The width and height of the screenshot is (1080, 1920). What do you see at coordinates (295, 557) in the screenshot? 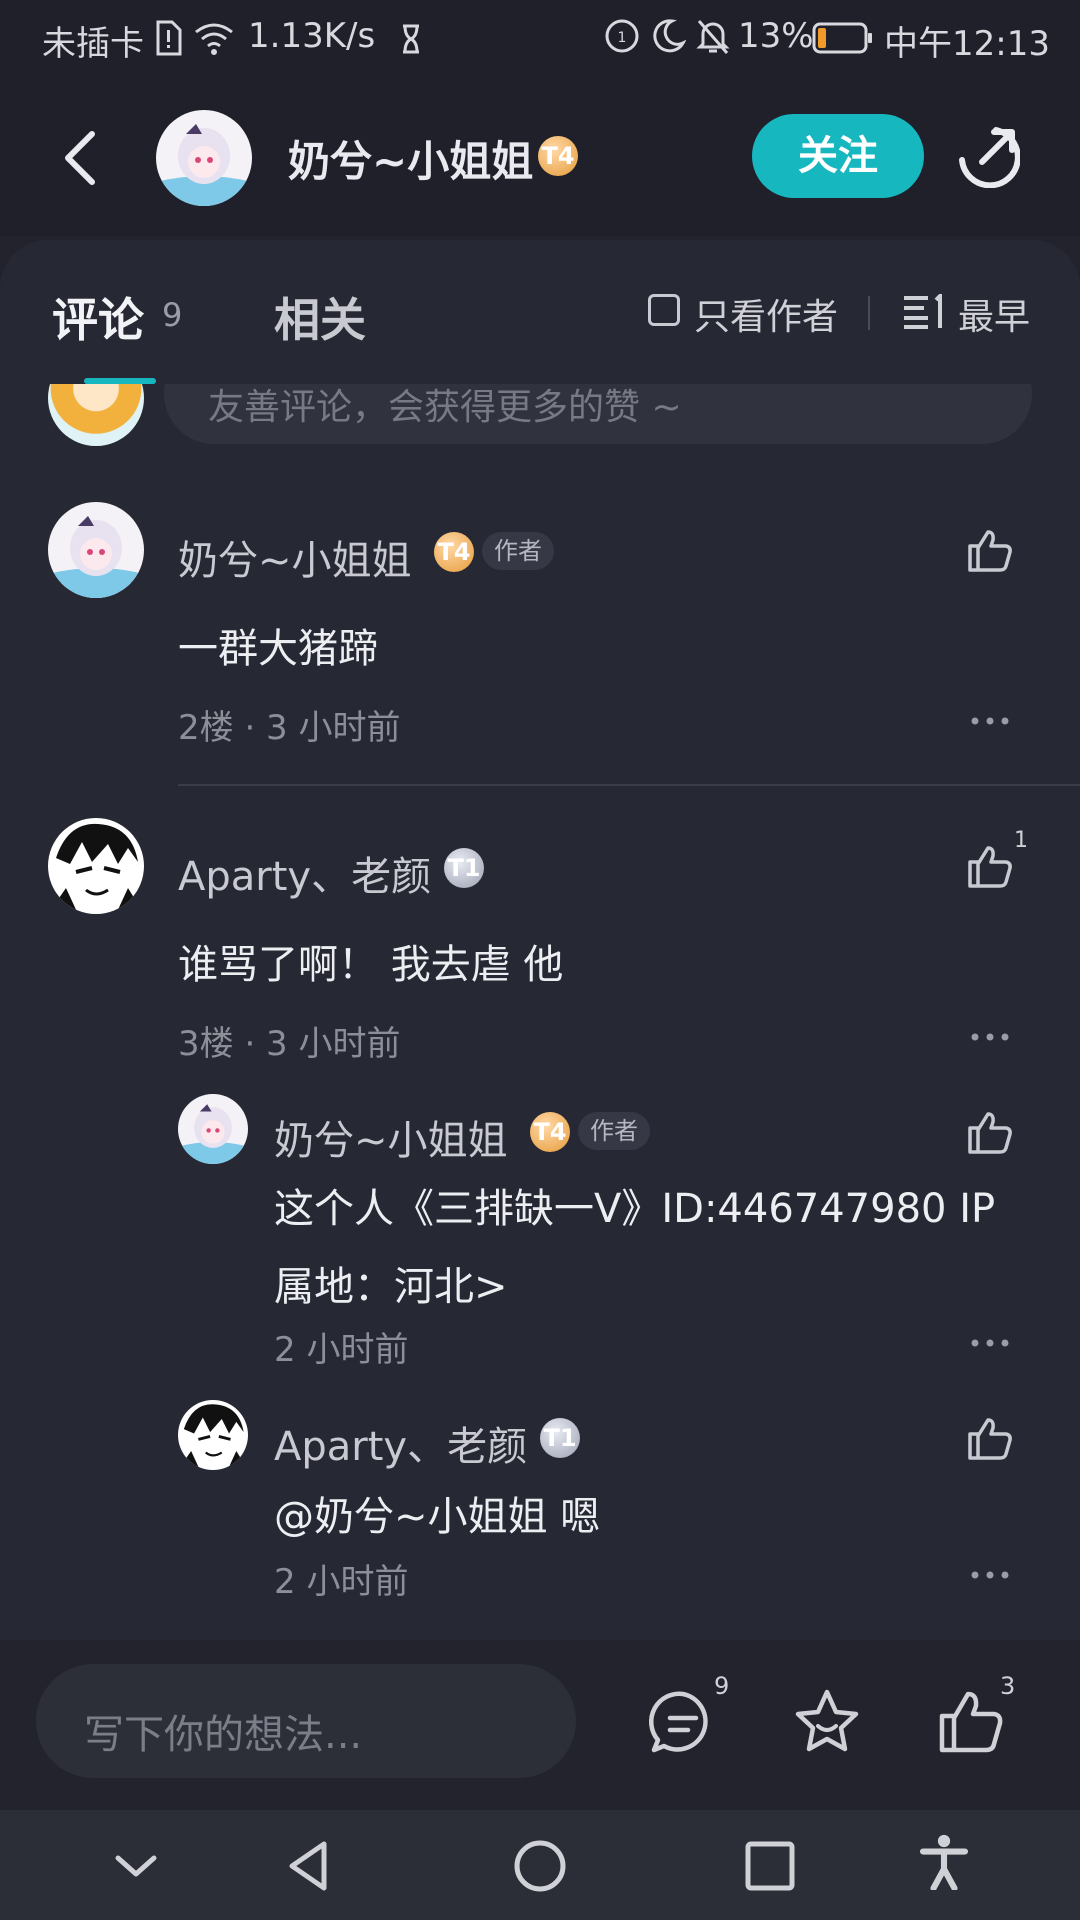
I see `comment-author: 奶兮~小姐姐` at bounding box center [295, 557].